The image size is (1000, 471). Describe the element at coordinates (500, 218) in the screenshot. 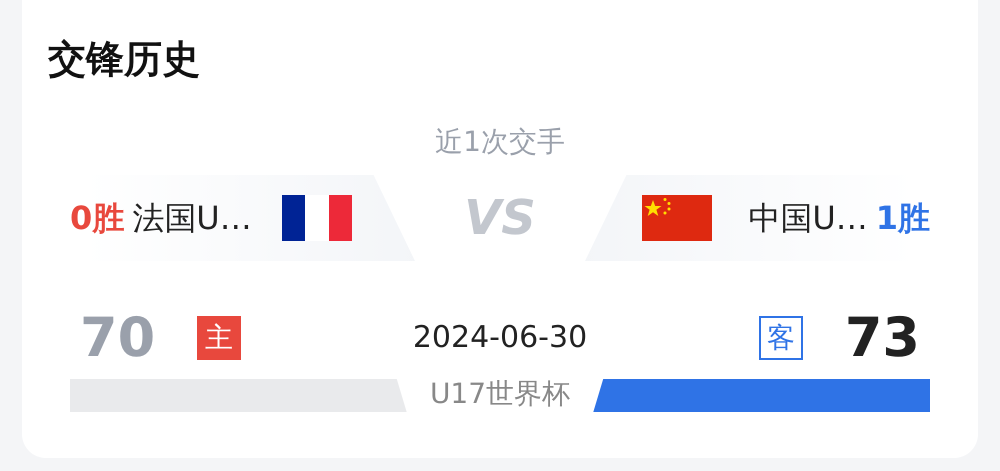

I see `vs-label: VS` at that location.